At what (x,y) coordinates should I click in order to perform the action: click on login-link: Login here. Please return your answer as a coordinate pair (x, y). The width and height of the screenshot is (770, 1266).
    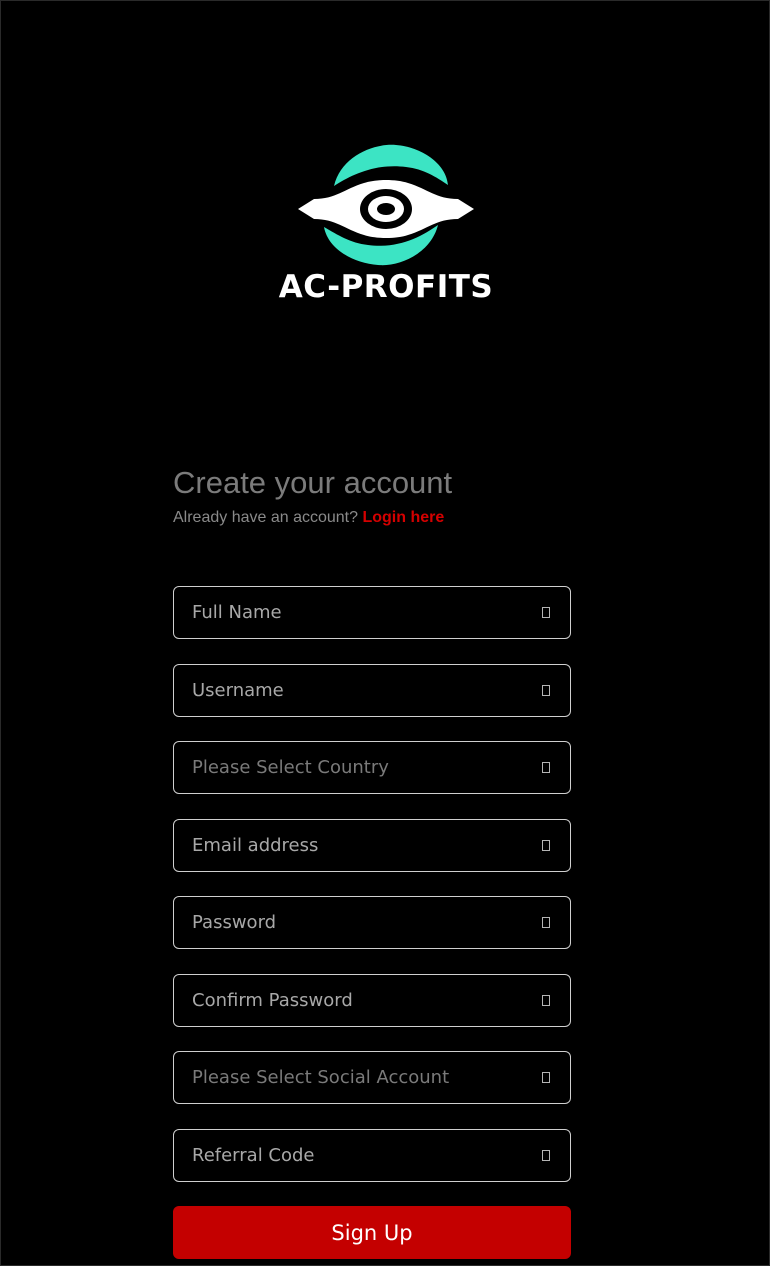
    Looking at the image, I should click on (403, 517).